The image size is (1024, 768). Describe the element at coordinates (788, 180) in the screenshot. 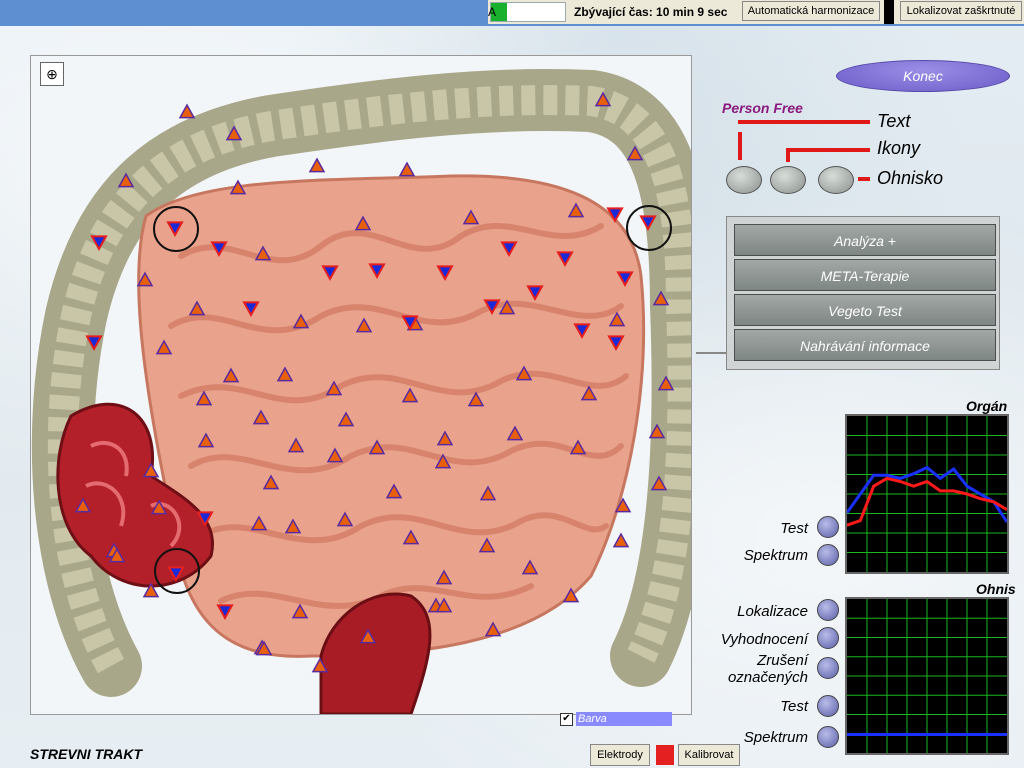

I see `icons-toggle-button` at that location.